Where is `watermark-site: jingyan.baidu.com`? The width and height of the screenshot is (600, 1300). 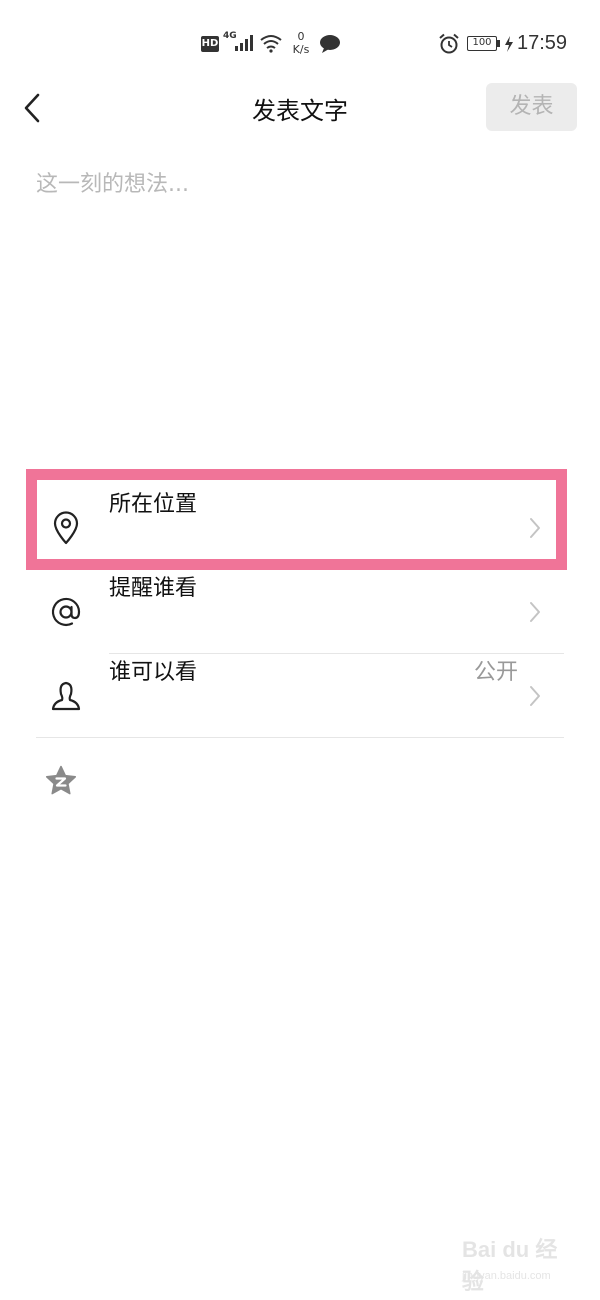 watermark-site: jingyan.baidu.com is located at coordinates (506, 1276).